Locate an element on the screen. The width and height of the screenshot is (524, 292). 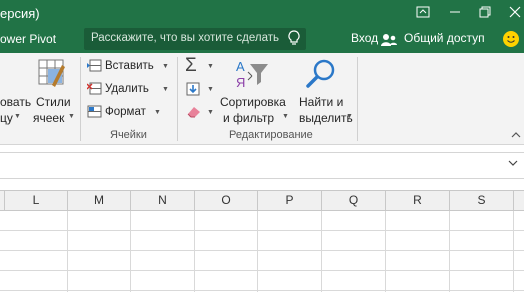
column-header-p: P is located at coordinates (290, 200).